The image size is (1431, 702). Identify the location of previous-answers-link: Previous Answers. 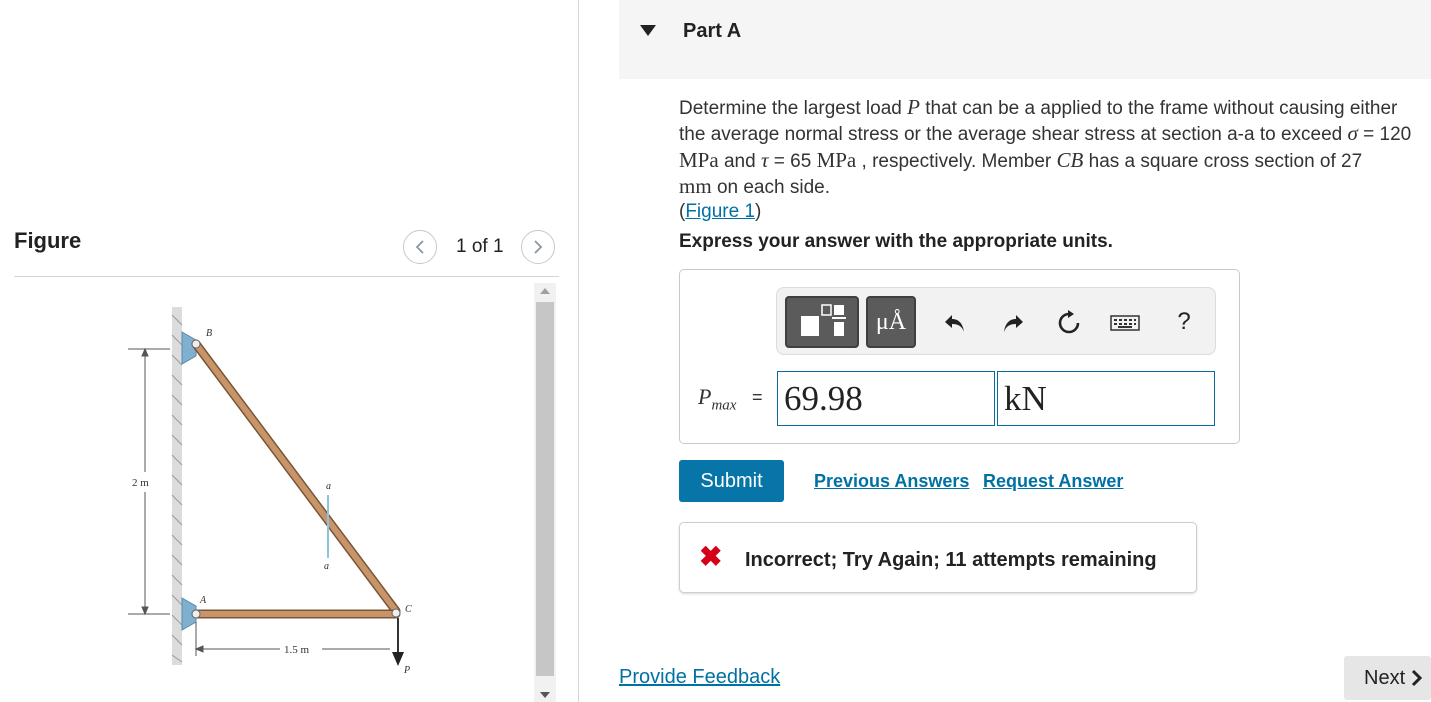
(891, 481).